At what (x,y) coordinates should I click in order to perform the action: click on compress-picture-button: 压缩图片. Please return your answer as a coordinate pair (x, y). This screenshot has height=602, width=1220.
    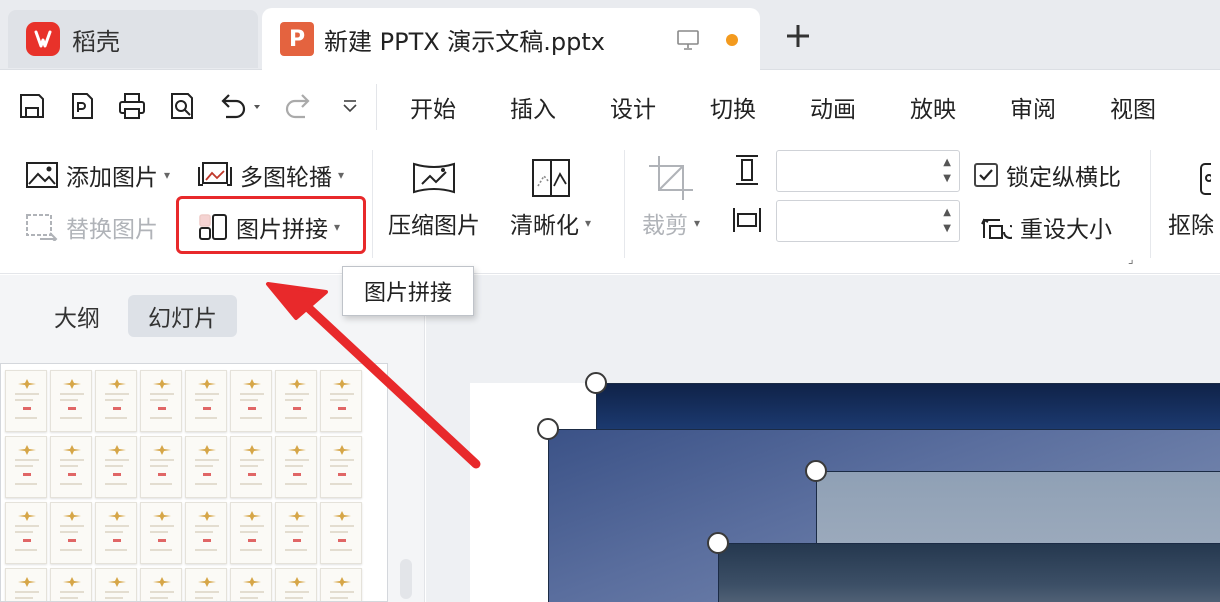
    Looking at the image, I should click on (434, 195).